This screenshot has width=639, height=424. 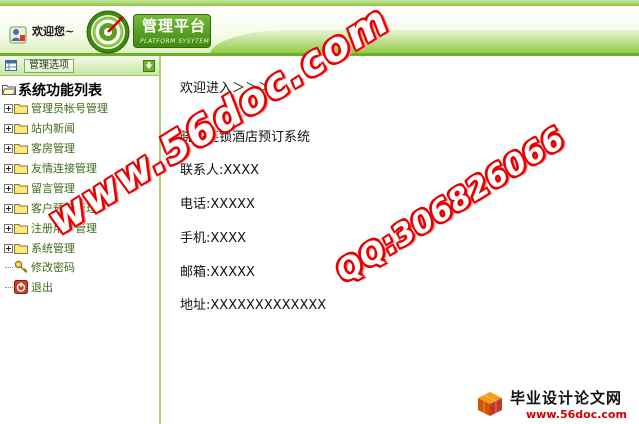 I want to click on grid-icon, so click(x=11, y=65).